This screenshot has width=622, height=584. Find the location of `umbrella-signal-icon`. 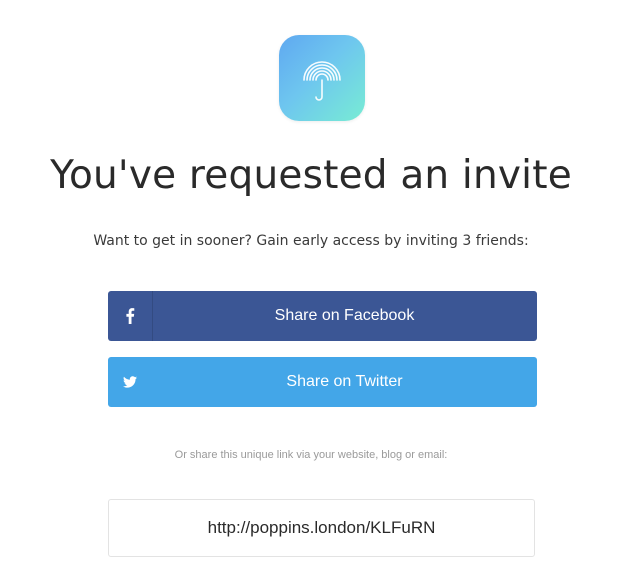

umbrella-signal-icon is located at coordinates (322, 81).